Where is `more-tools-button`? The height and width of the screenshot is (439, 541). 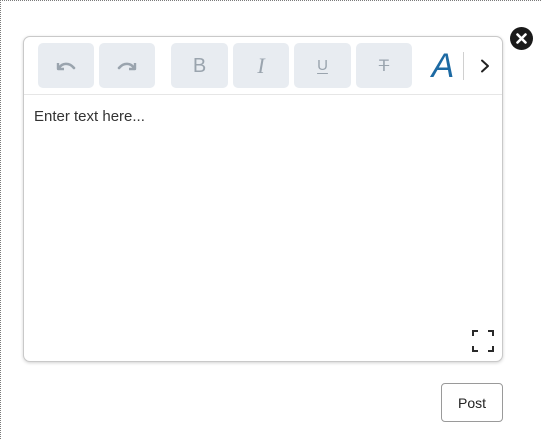
more-tools-button is located at coordinates (485, 66).